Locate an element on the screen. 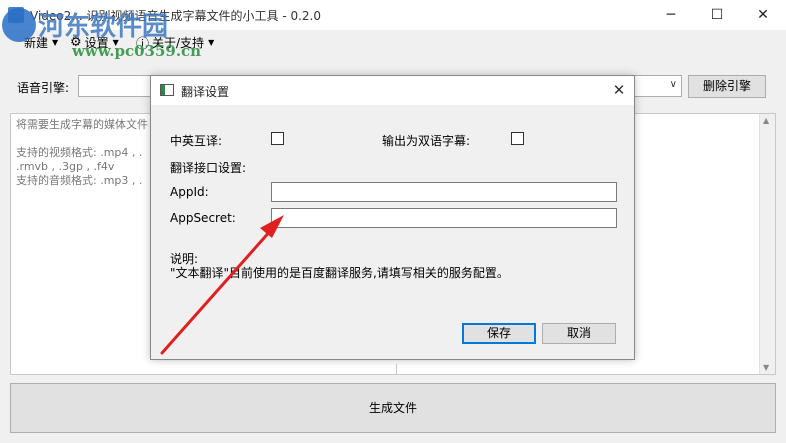  menu-settings-label: 设置 is located at coordinates (96, 42).